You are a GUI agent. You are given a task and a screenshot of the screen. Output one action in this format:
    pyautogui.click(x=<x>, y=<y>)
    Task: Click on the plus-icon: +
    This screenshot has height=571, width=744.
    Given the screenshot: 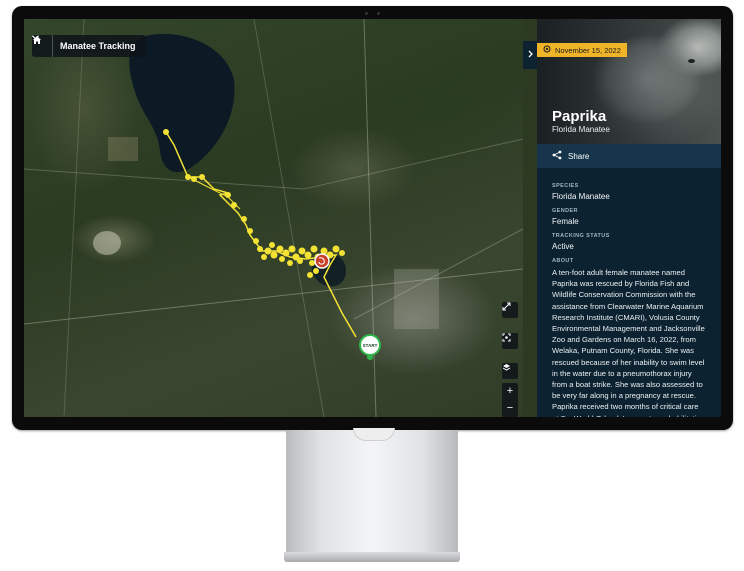 What is the action you would take?
    pyautogui.click(x=510, y=391)
    